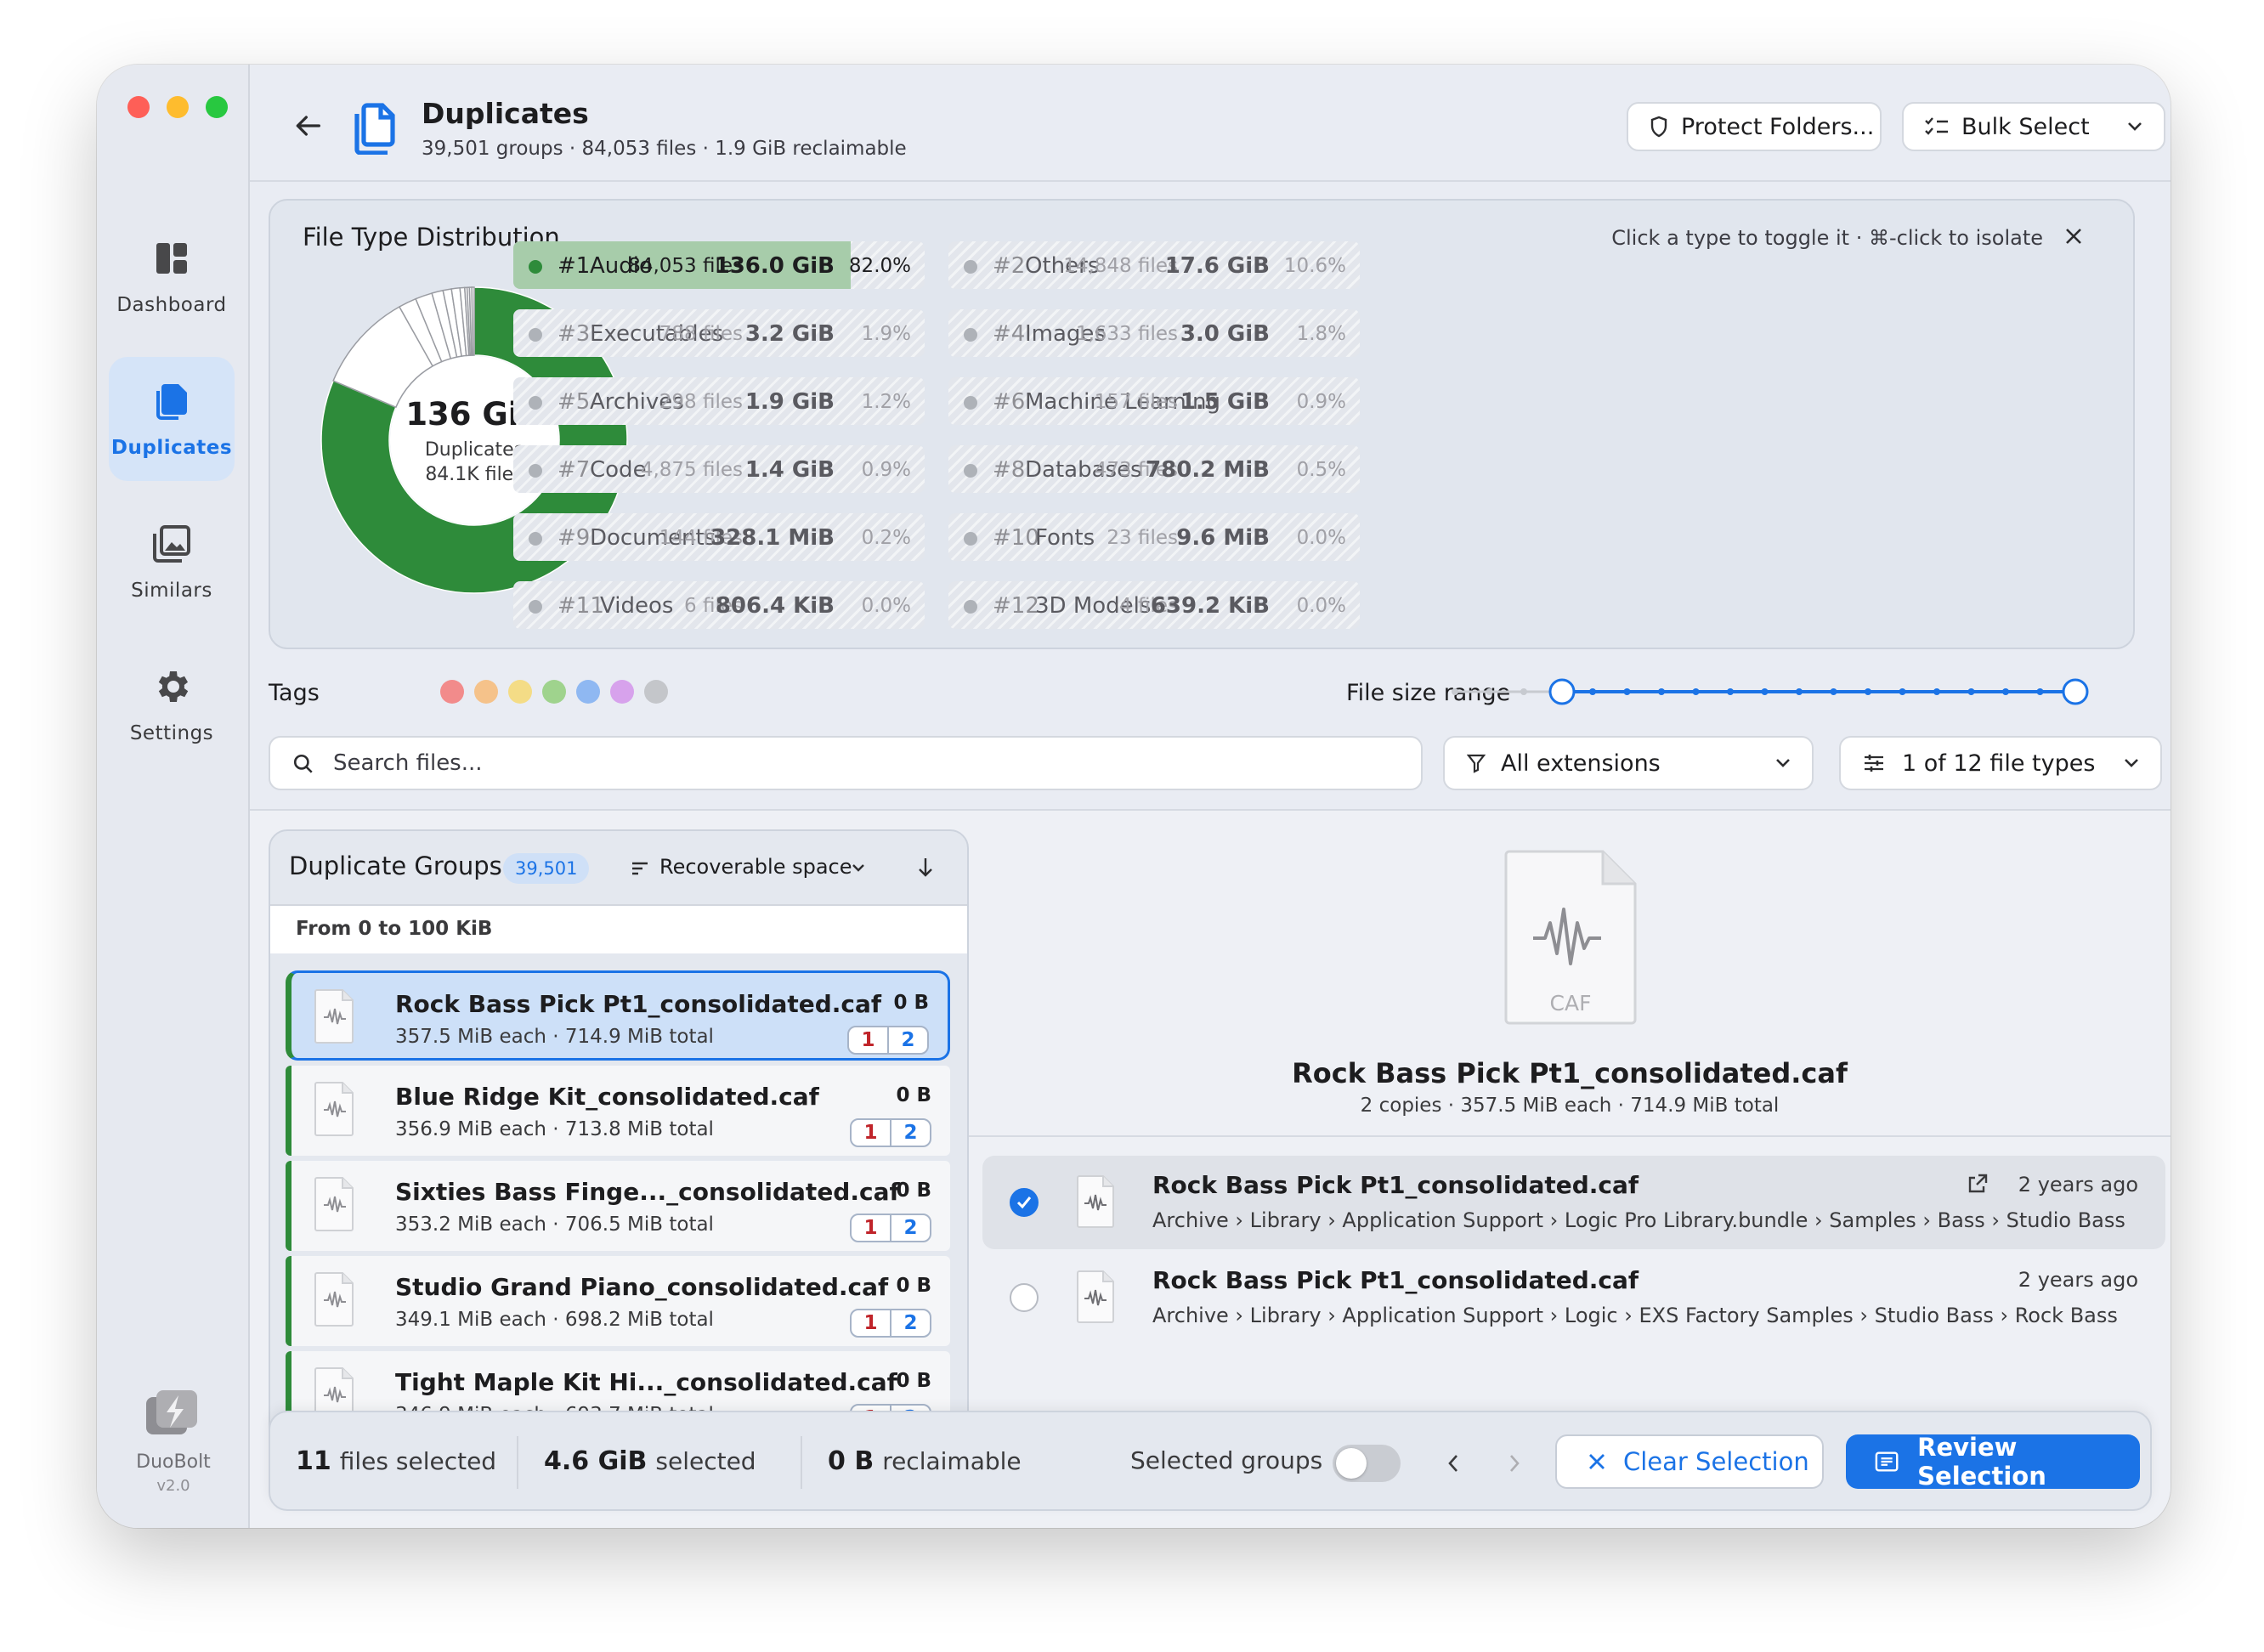 This screenshot has width=2264, height=1652. Describe the element at coordinates (910, 1461) in the screenshot. I see `reclaimable: 0 B reclaimable` at that location.